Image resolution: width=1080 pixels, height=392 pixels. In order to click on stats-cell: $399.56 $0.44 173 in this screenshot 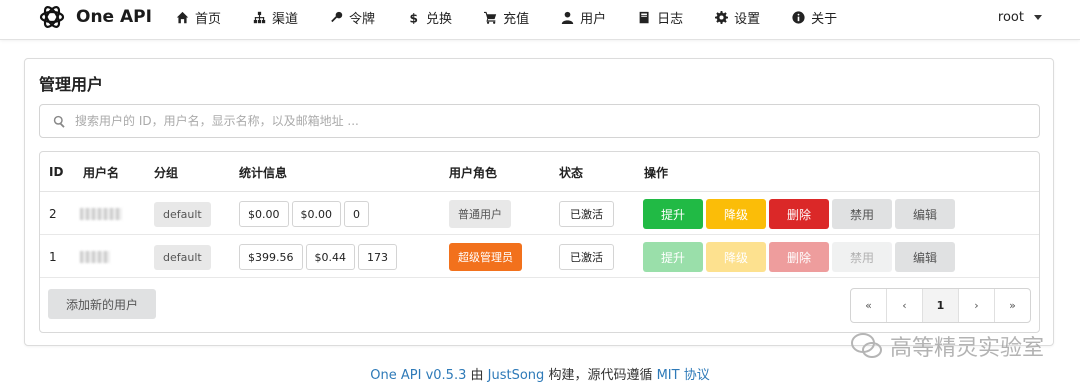, I will do `click(319, 257)`.